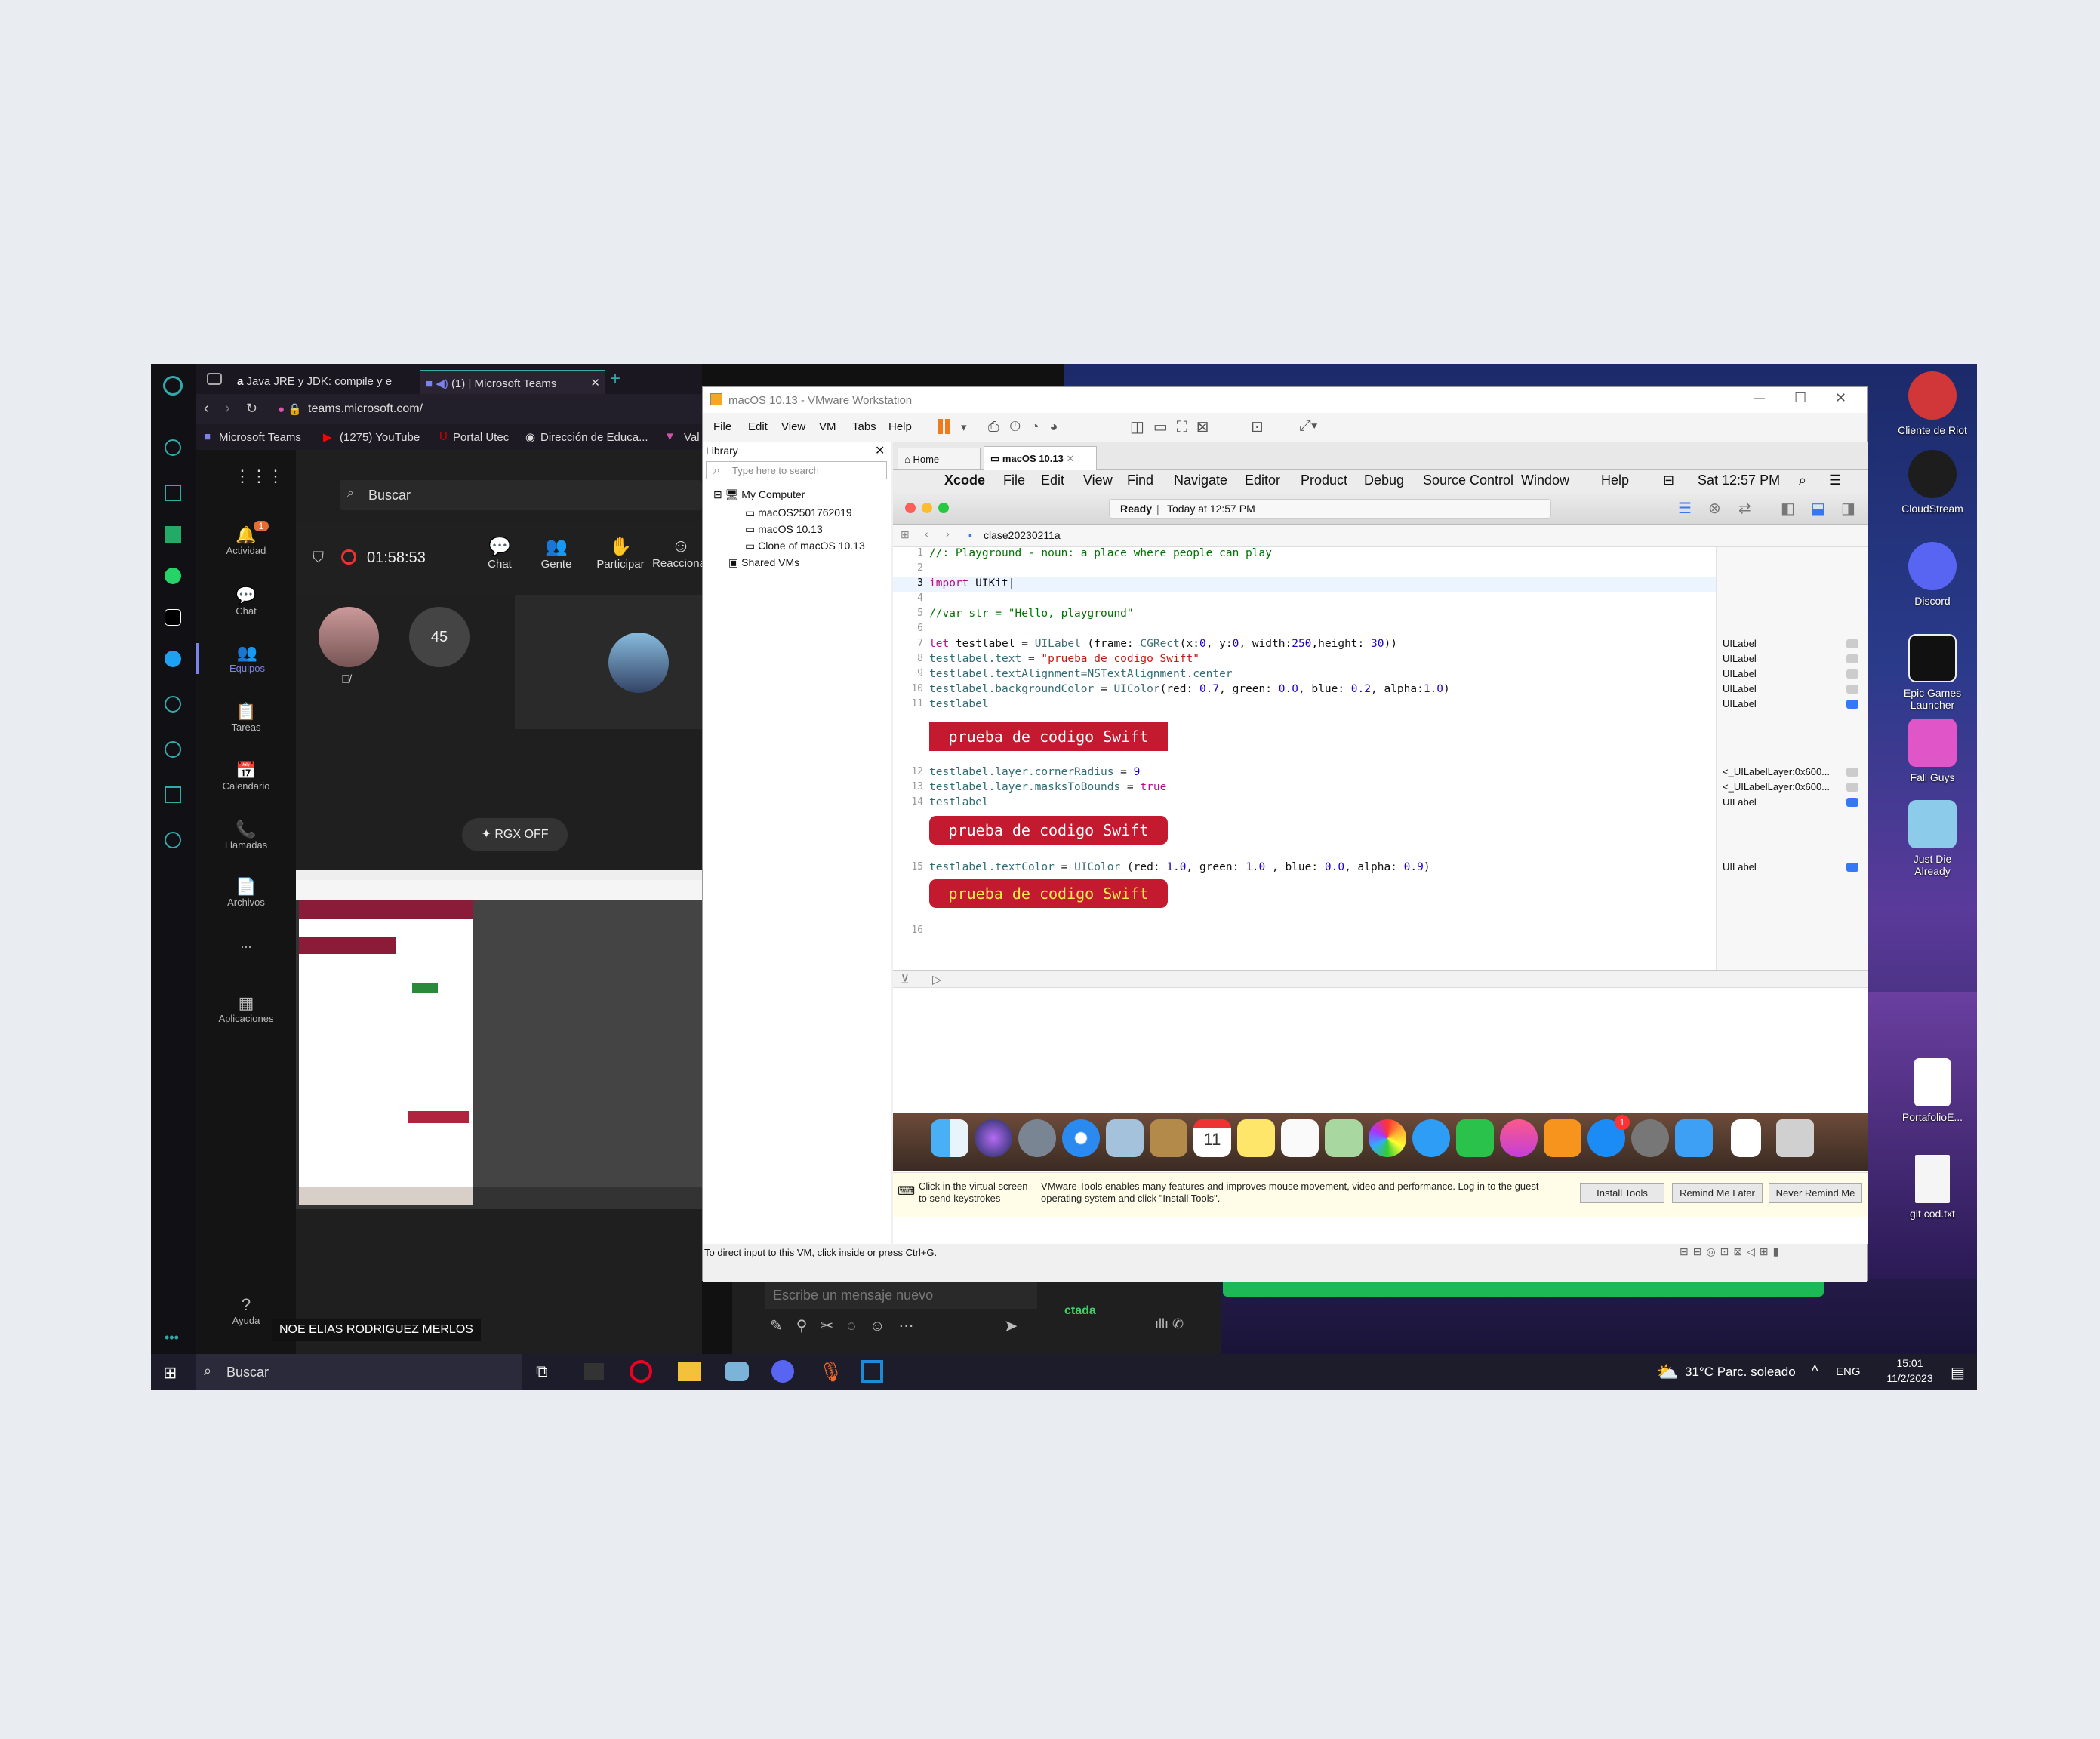  Describe the element at coordinates (1519, 1138) in the screenshot. I see `itunes-icon` at that location.